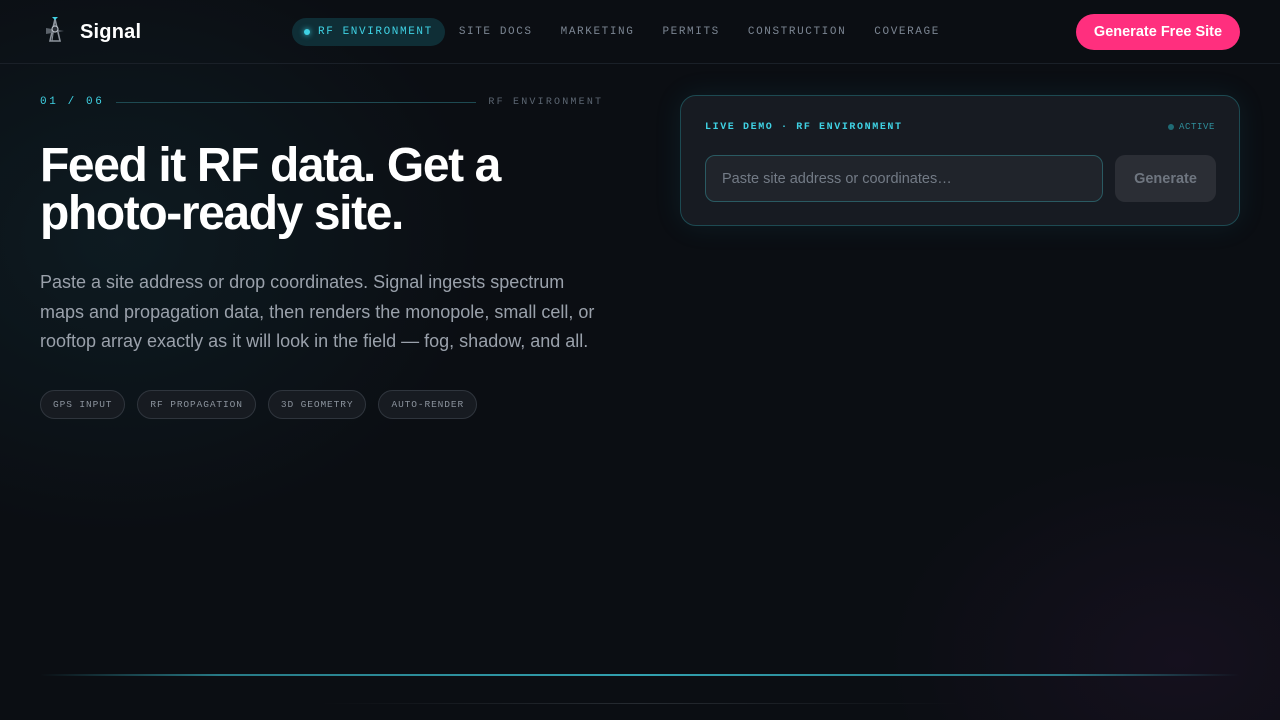  I want to click on generate-button: Generate, so click(1165, 178).